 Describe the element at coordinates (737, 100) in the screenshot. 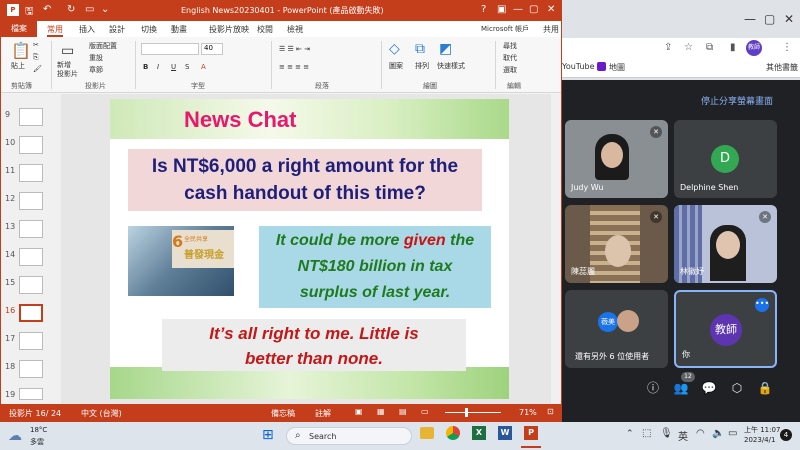

I see `stop-share-button: 停止分享螢幕畫面` at that location.